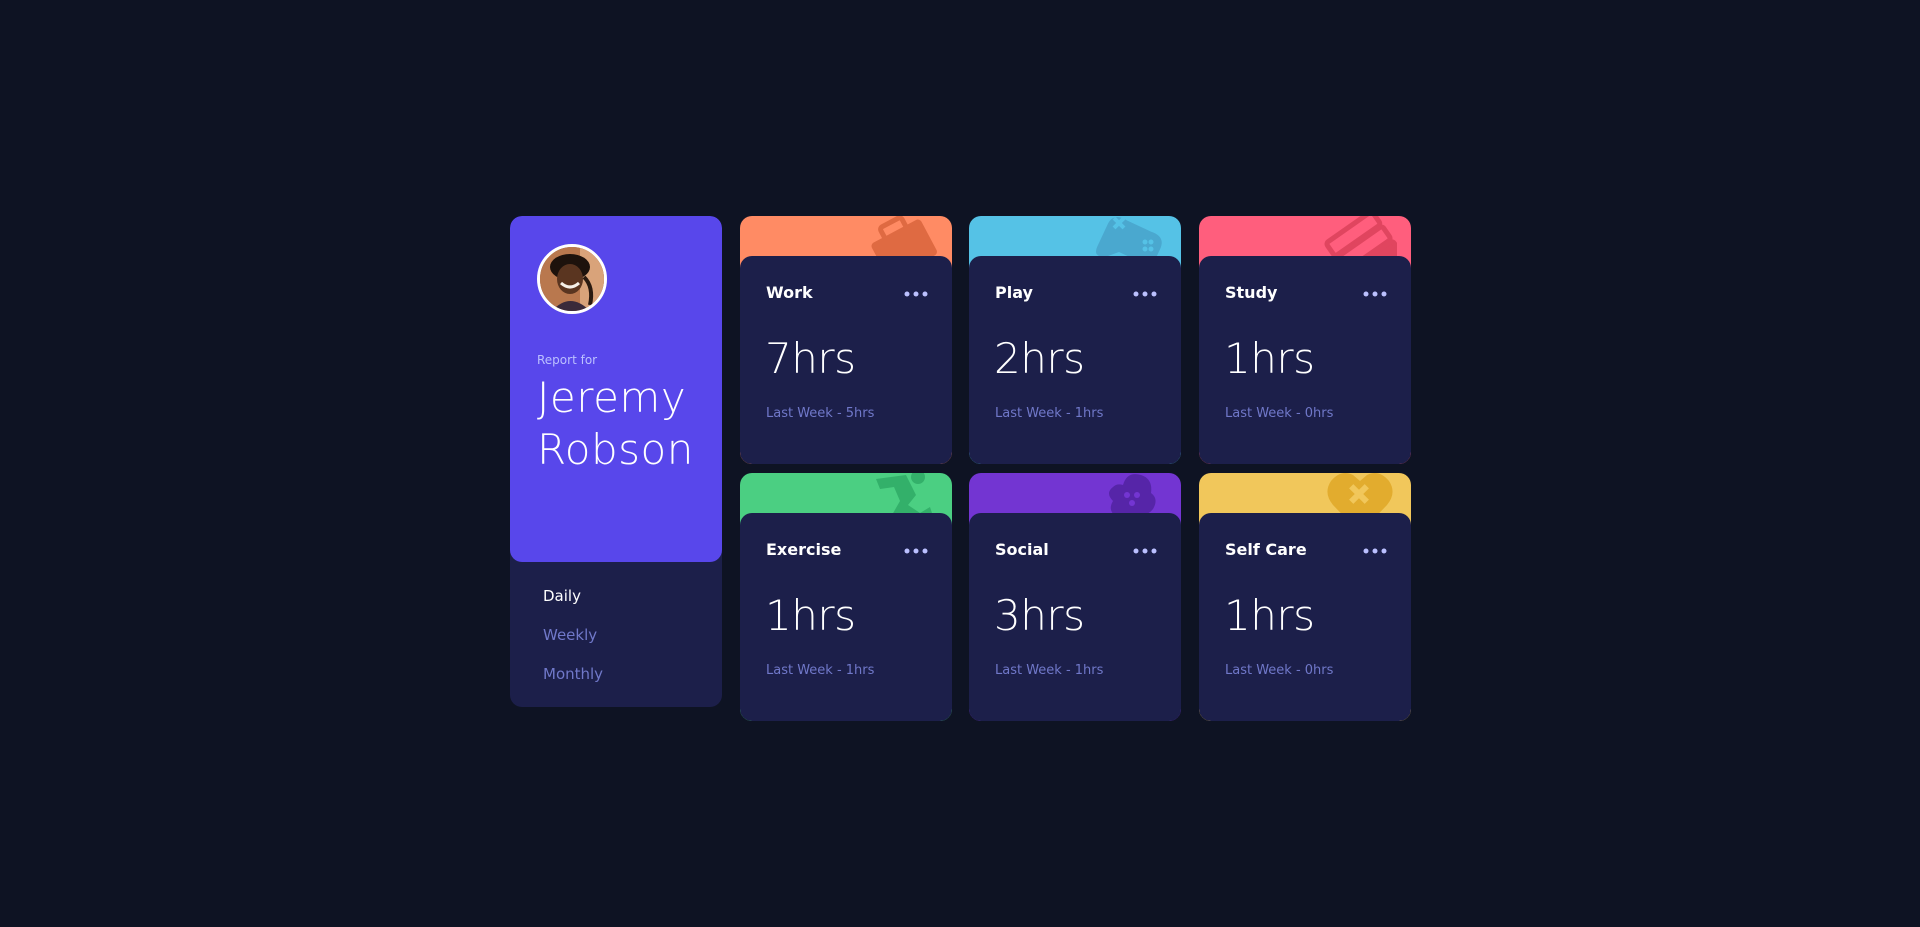 This screenshot has height=927, width=1920. Describe the element at coordinates (615, 423) in the screenshot. I see `user-name: Jeremy Robson` at that location.